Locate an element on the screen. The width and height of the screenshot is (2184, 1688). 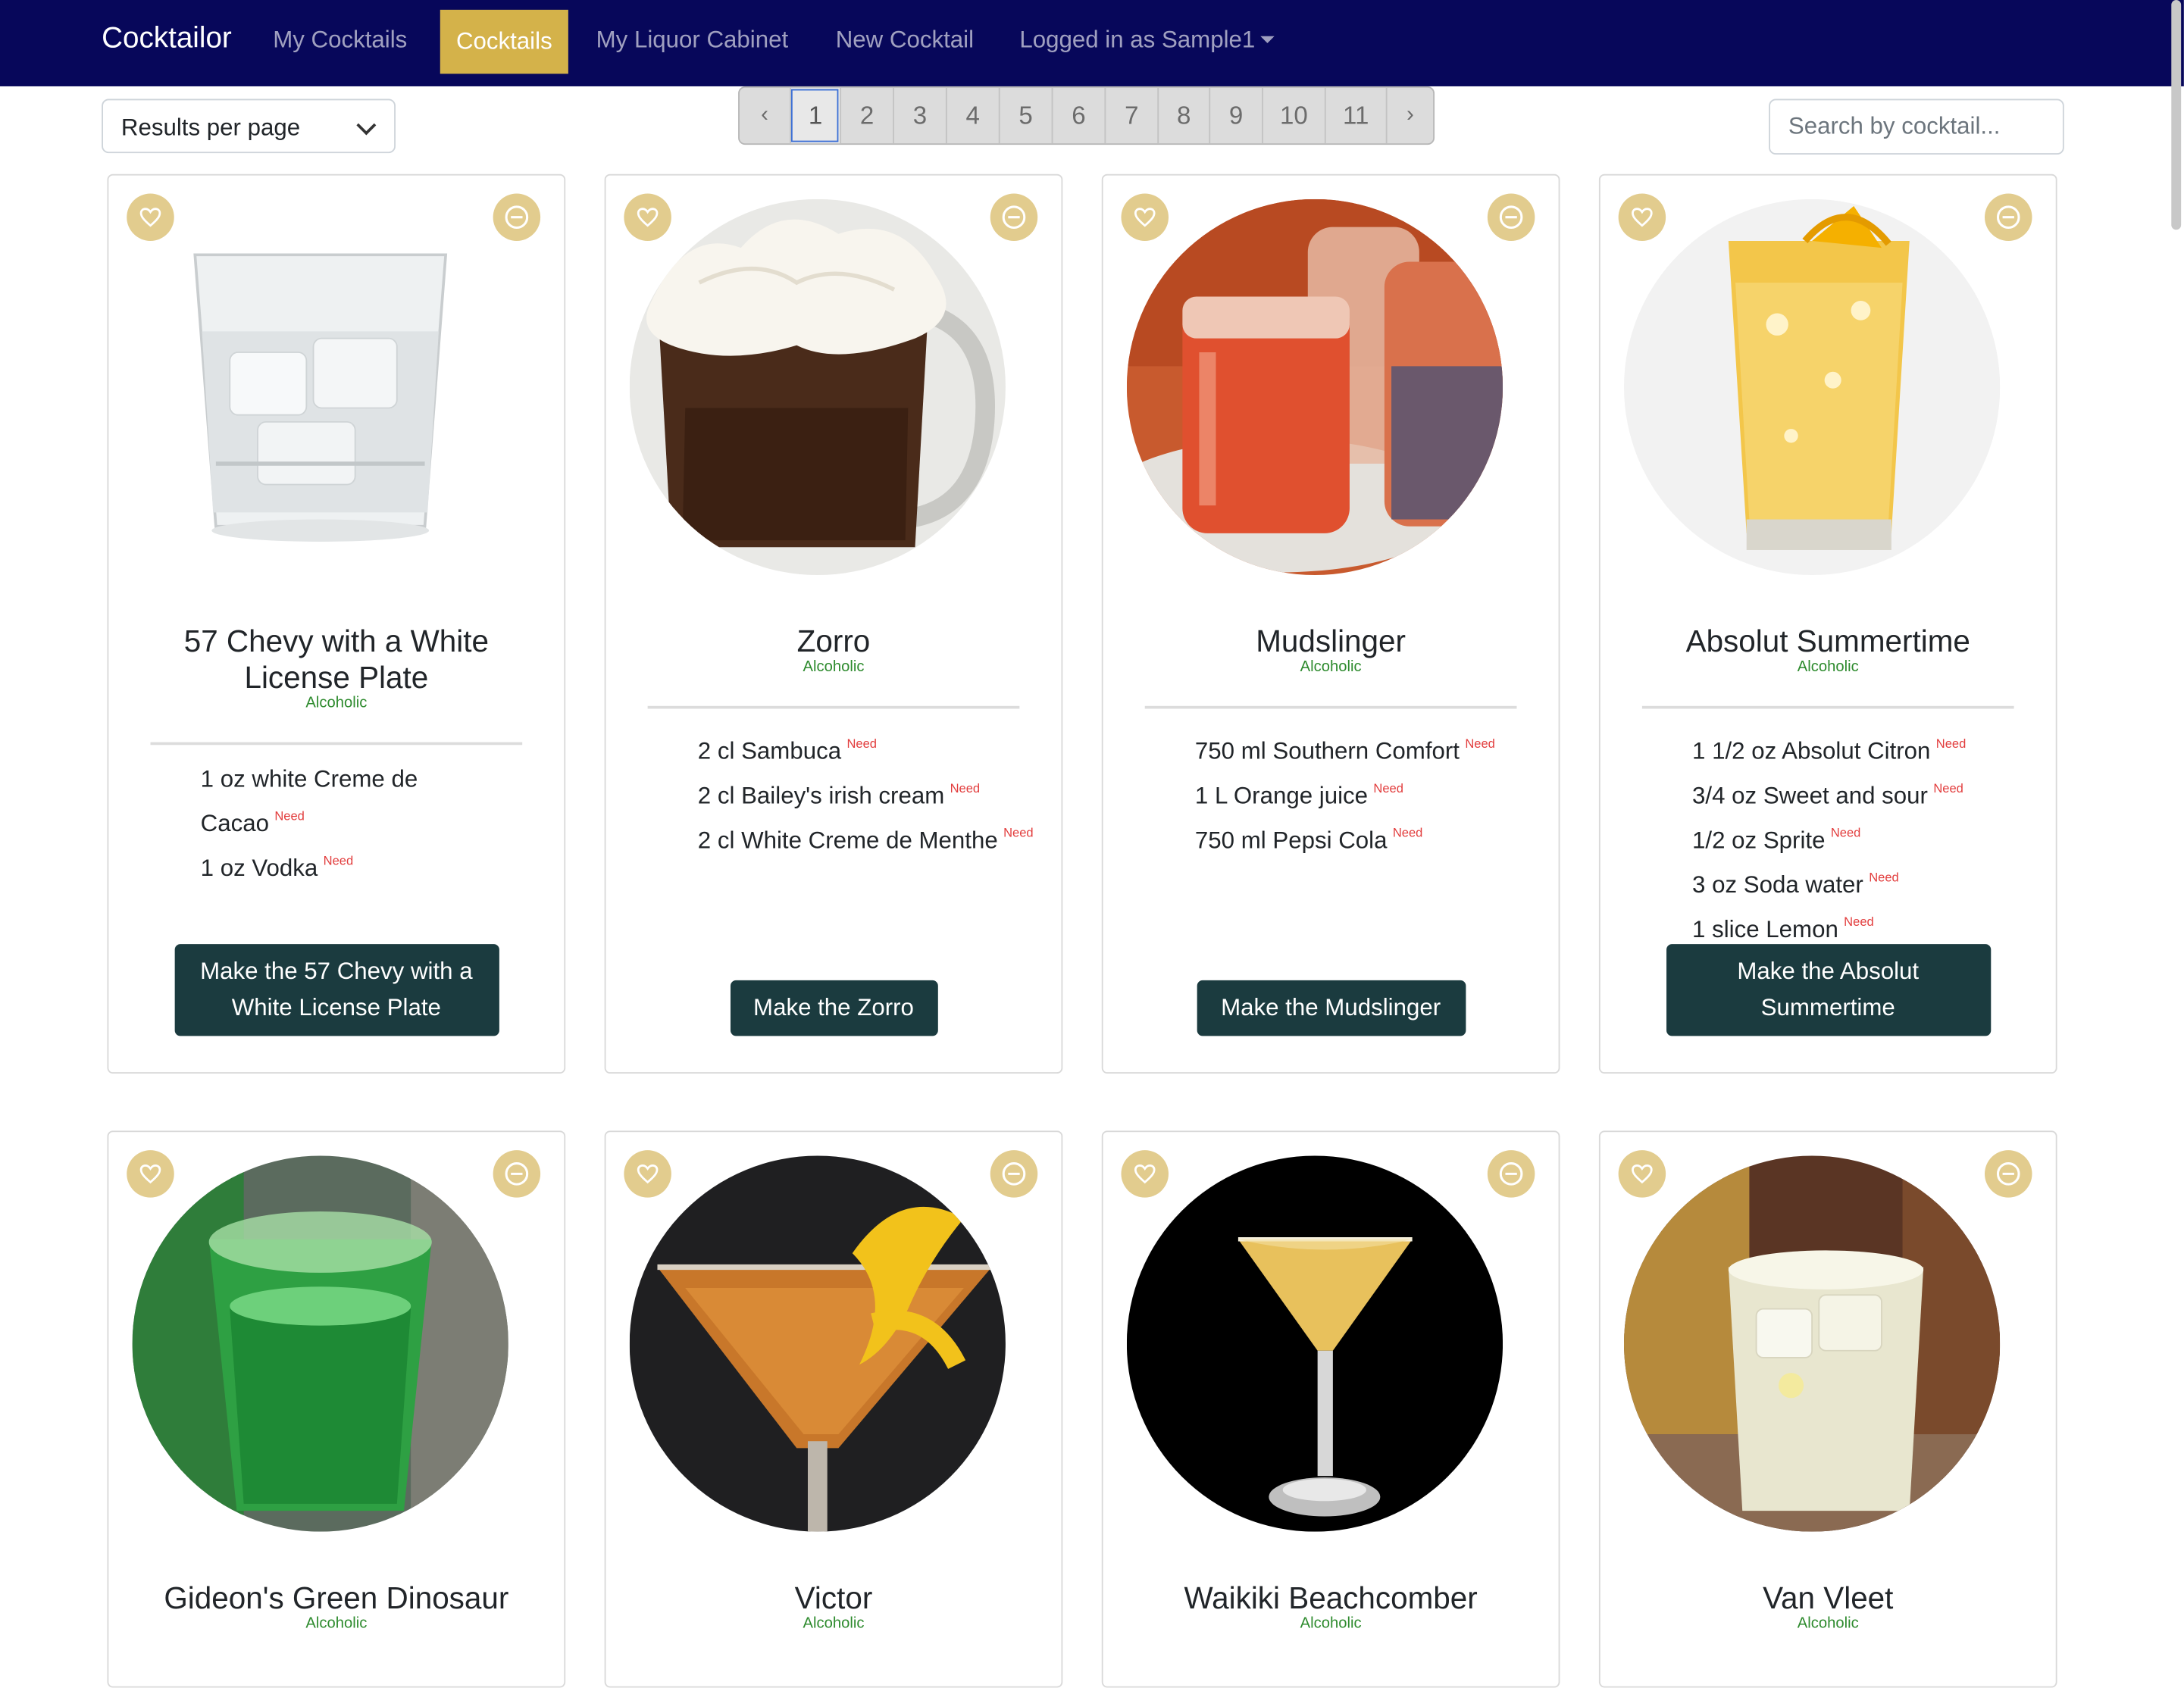
user-menu: Logged in as Sample1 is located at coordinates (1147, 41).